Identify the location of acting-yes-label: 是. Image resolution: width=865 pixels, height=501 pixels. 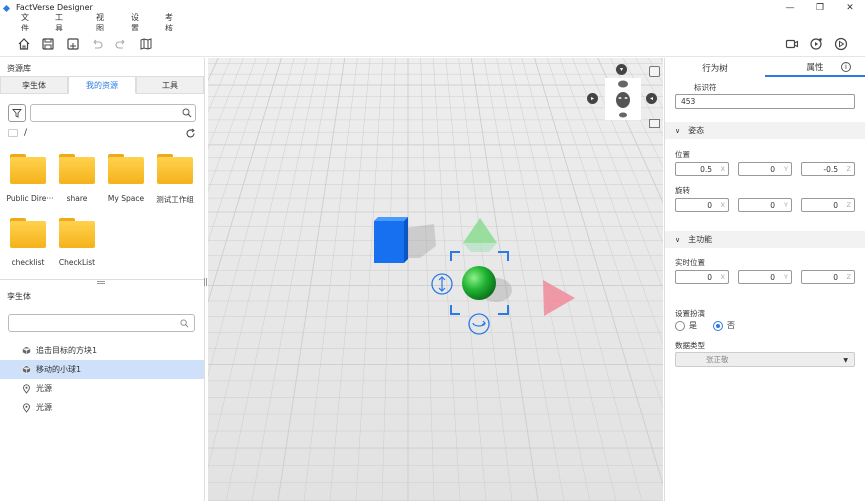
(693, 325).